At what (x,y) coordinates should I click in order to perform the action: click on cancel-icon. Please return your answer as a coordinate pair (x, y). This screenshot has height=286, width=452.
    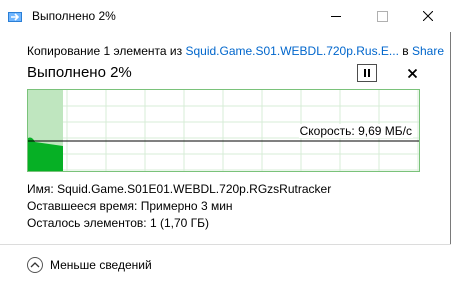
    Looking at the image, I should click on (412, 73).